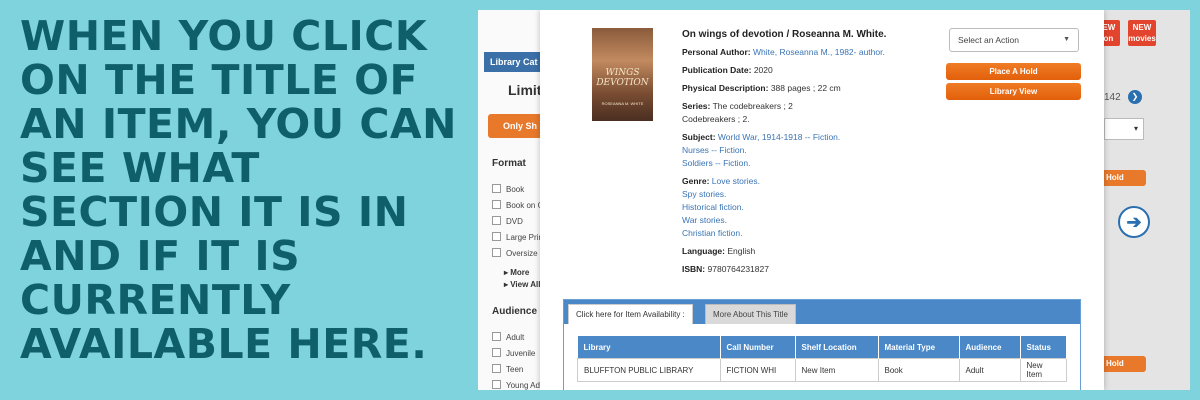 The height and width of the screenshot is (400, 1200). Describe the element at coordinates (713, 207) in the screenshot. I see `genre-link: Historical fiction.` at that location.